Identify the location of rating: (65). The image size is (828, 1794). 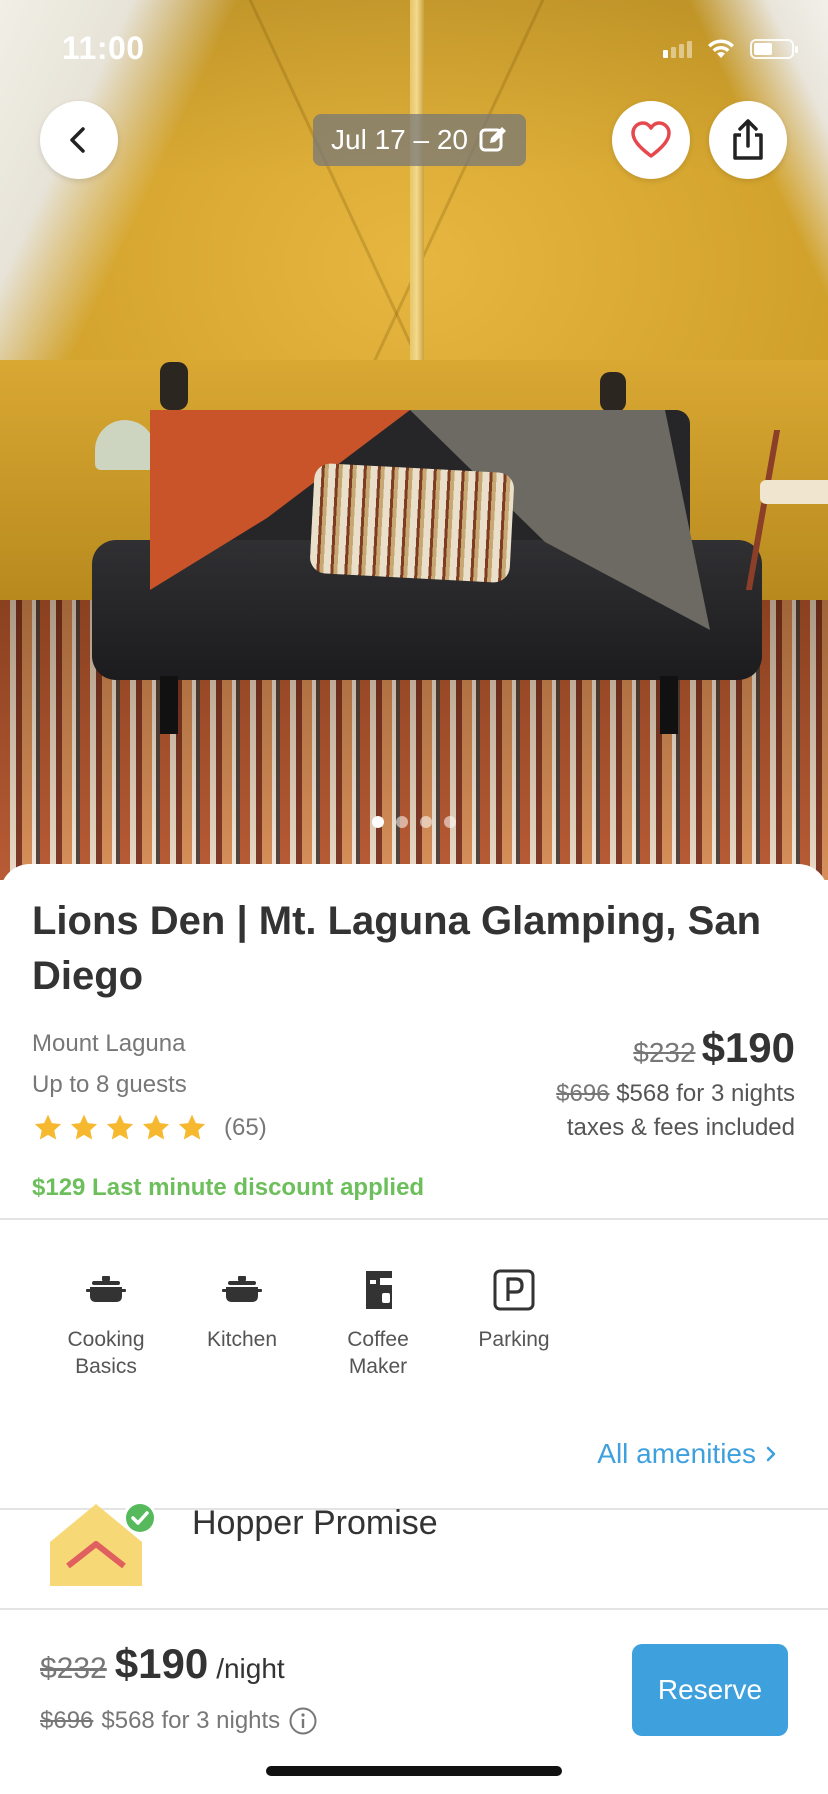
(149, 1128).